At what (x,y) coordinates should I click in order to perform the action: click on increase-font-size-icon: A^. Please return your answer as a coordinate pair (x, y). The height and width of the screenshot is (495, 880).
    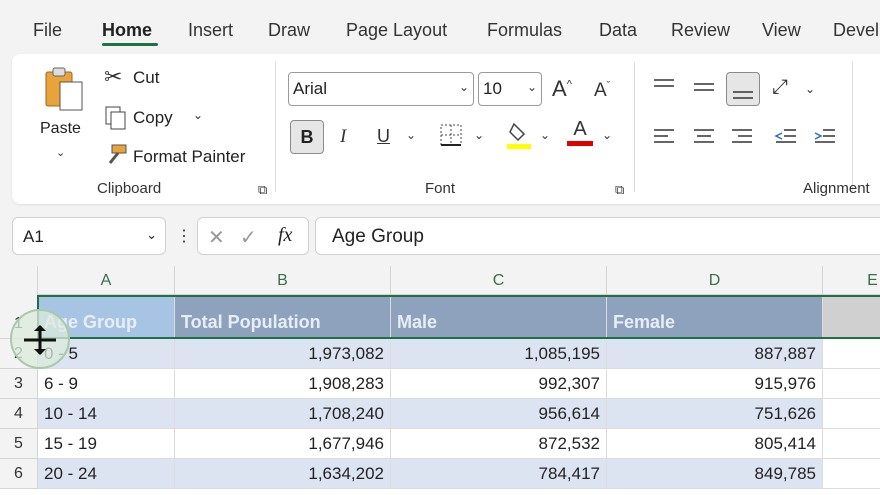
    Looking at the image, I should click on (562, 89).